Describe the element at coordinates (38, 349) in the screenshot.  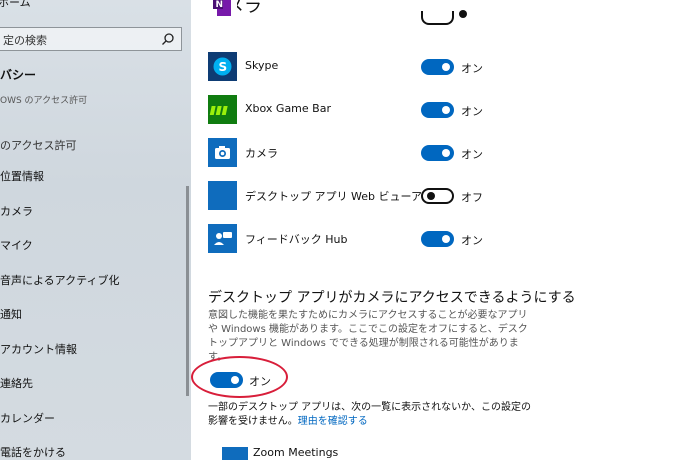
I see `sidebar-item-account-info: アカウント情報` at that location.